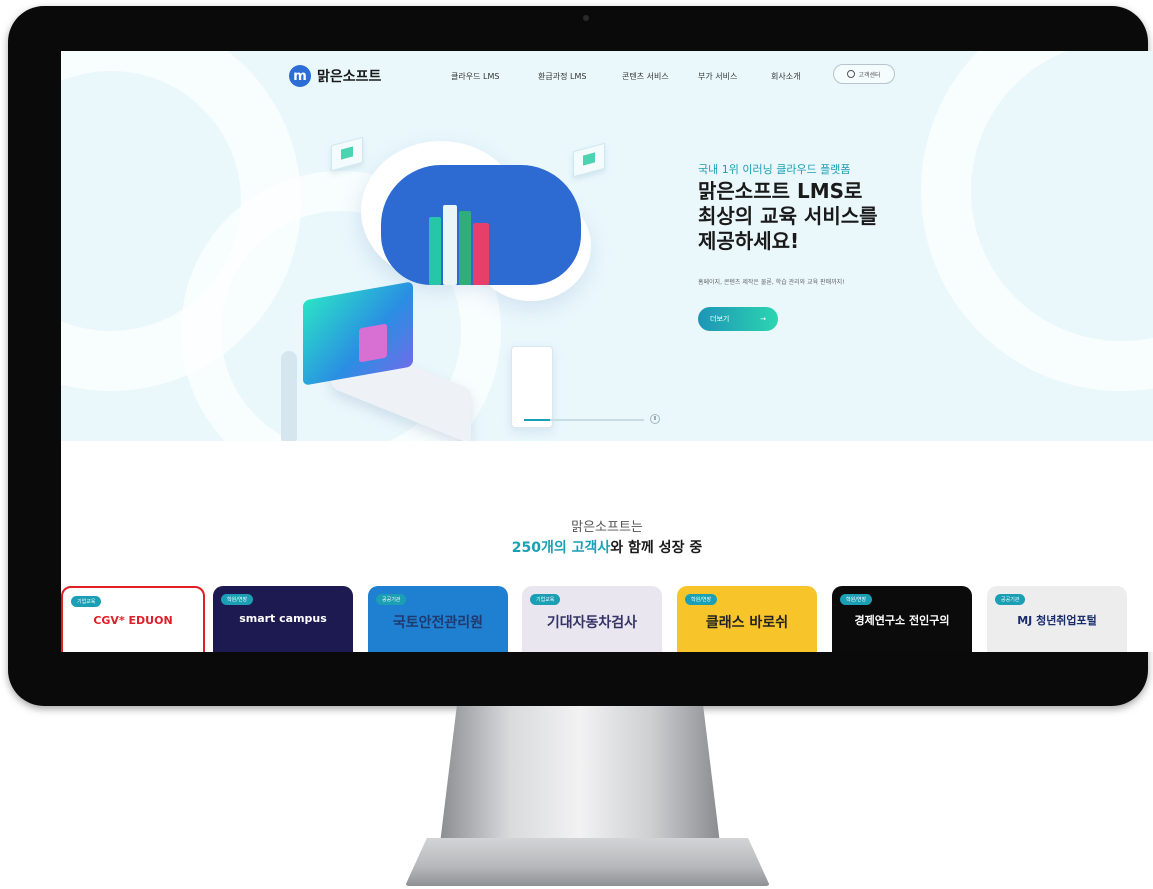  What do you see at coordinates (738, 319) in the screenshot?
I see `more-button: 더보기 →` at bounding box center [738, 319].